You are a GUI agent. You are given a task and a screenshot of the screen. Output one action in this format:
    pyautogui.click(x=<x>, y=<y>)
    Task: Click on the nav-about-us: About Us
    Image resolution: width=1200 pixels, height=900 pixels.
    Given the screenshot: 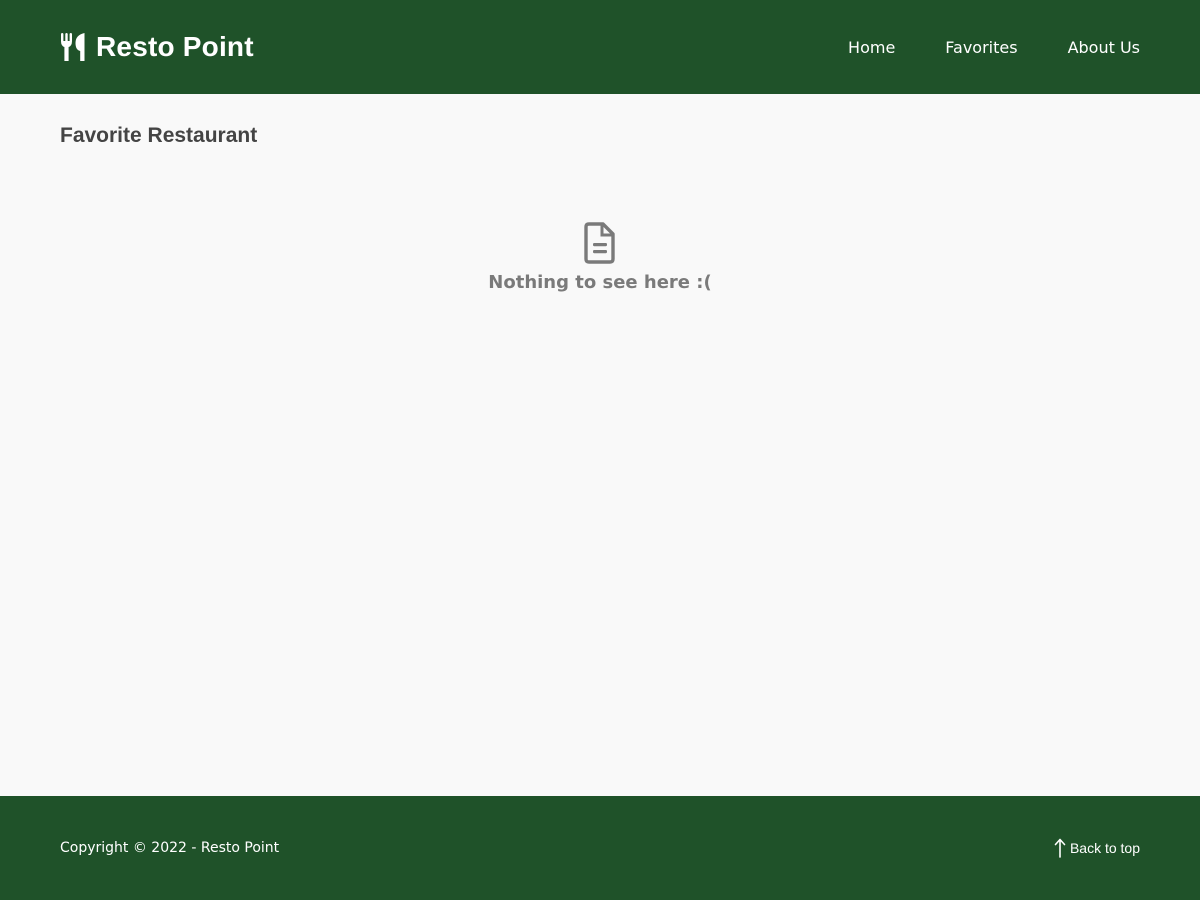 What is the action you would take?
    pyautogui.click(x=1104, y=47)
    